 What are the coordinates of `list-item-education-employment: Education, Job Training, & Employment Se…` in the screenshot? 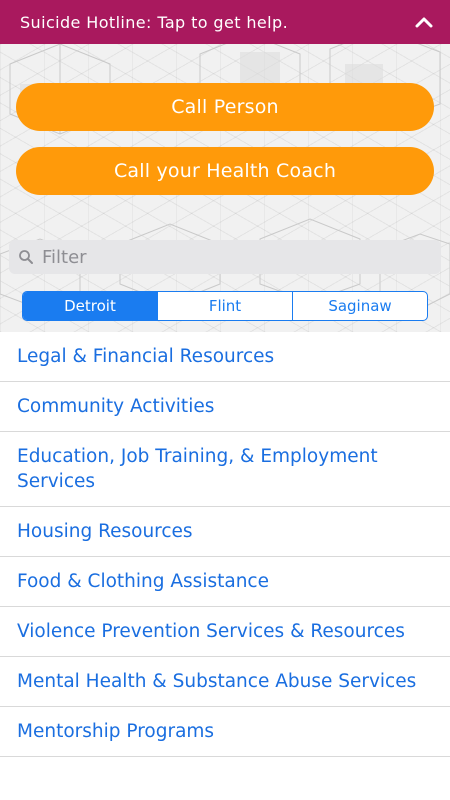 It's located at (225, 469).